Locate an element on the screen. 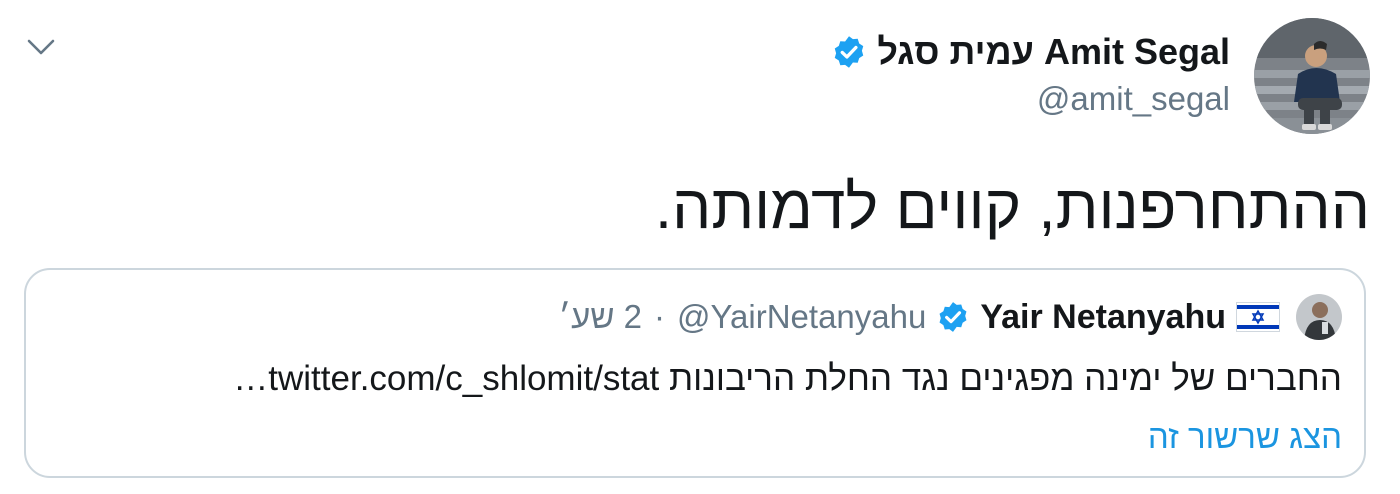  quoted-tweet-header: 2 שע׳ · @YairNetanyahu Yair Netanyahu is located at coordinates (919, 317).